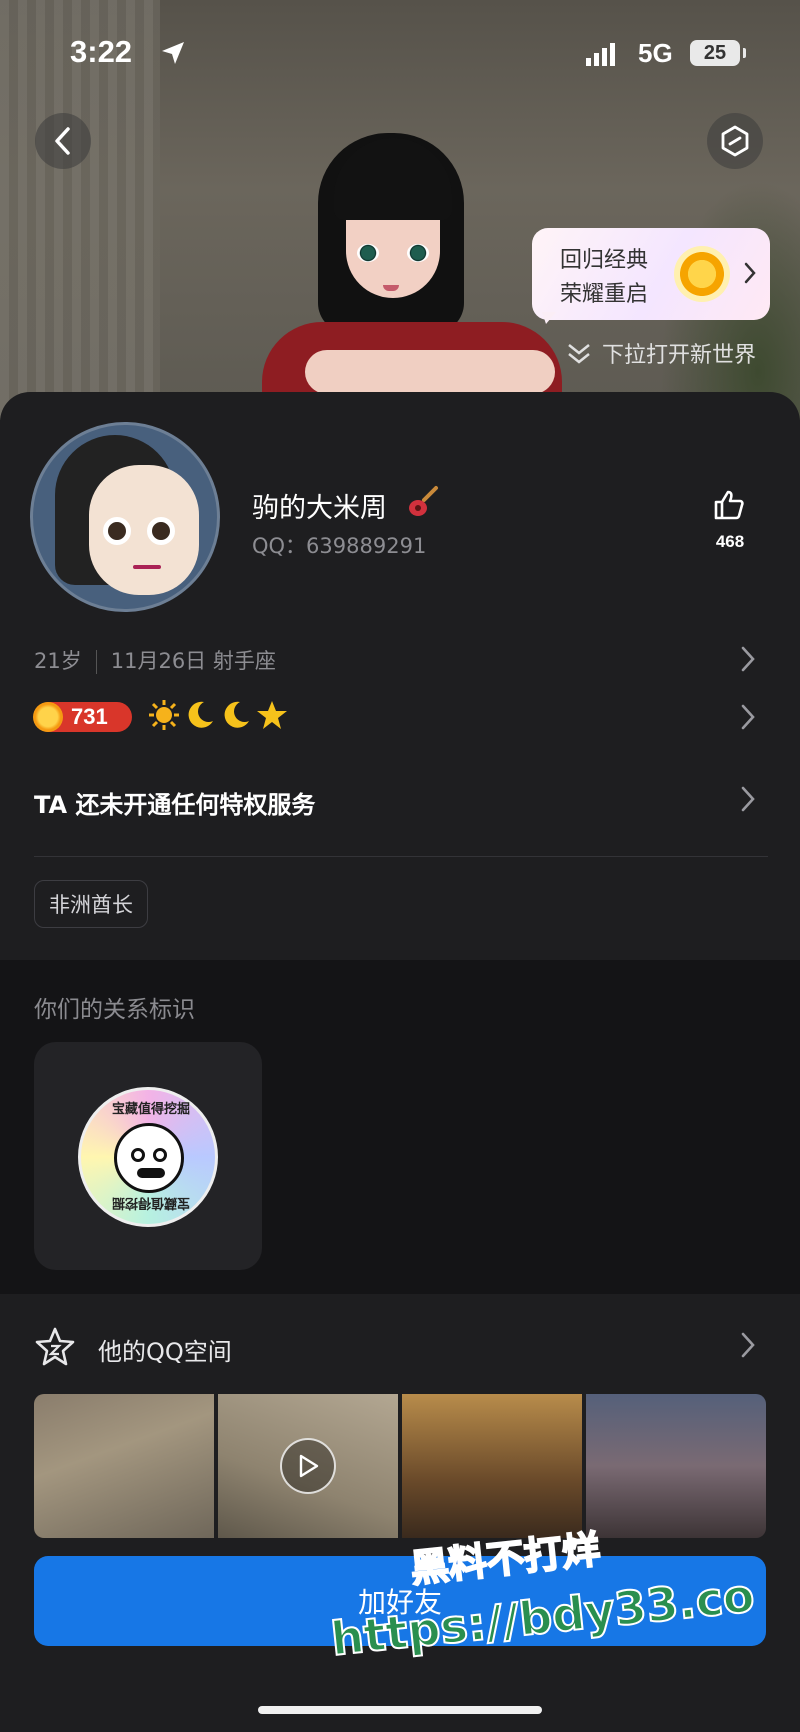 The image size is (800, 1732). I want to click on battery-indicator: 25, so click(718, 53).